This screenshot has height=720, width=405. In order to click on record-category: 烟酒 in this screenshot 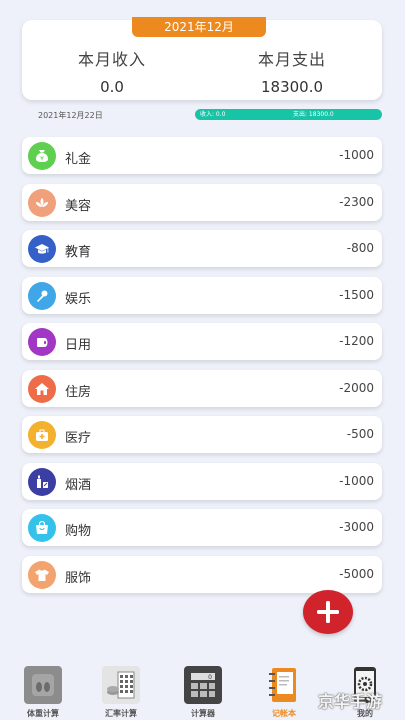, I will do `click(78, 485)`.